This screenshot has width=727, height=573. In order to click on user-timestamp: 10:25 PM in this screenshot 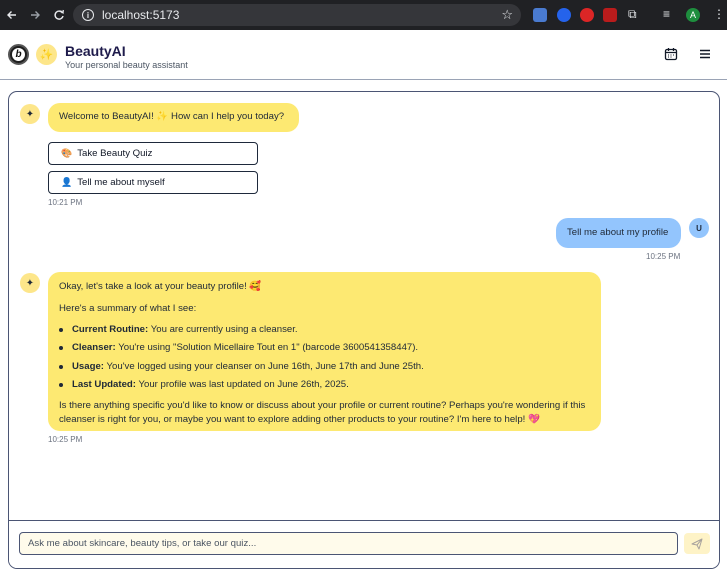, I will do `click(663, 256)`.